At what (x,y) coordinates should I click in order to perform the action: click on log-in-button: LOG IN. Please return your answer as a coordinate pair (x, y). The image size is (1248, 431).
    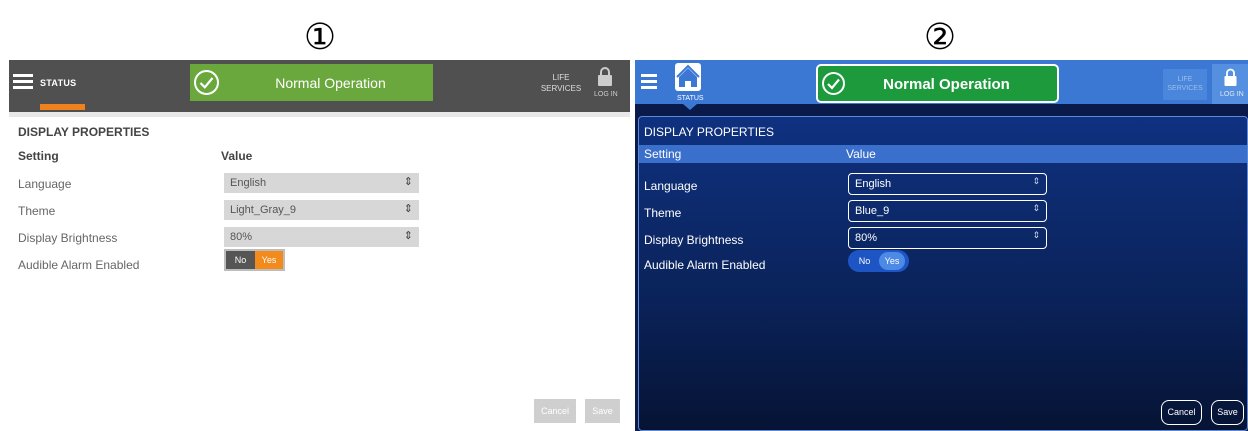
    Looking at the image, I should click on (1230, 84).